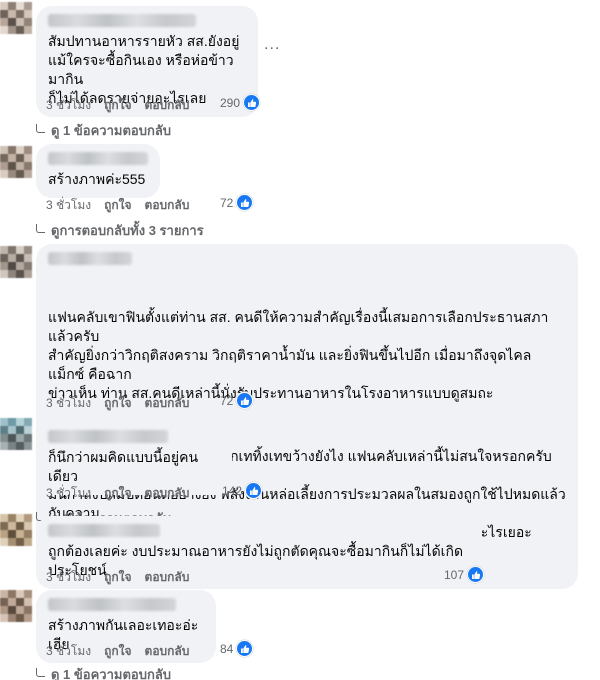 Image resolution: width=600 pixels, height=680 pixels. Describe the element at coordinates (242, 490) in the screenshot. I see `reaction-count: 142` at that location.